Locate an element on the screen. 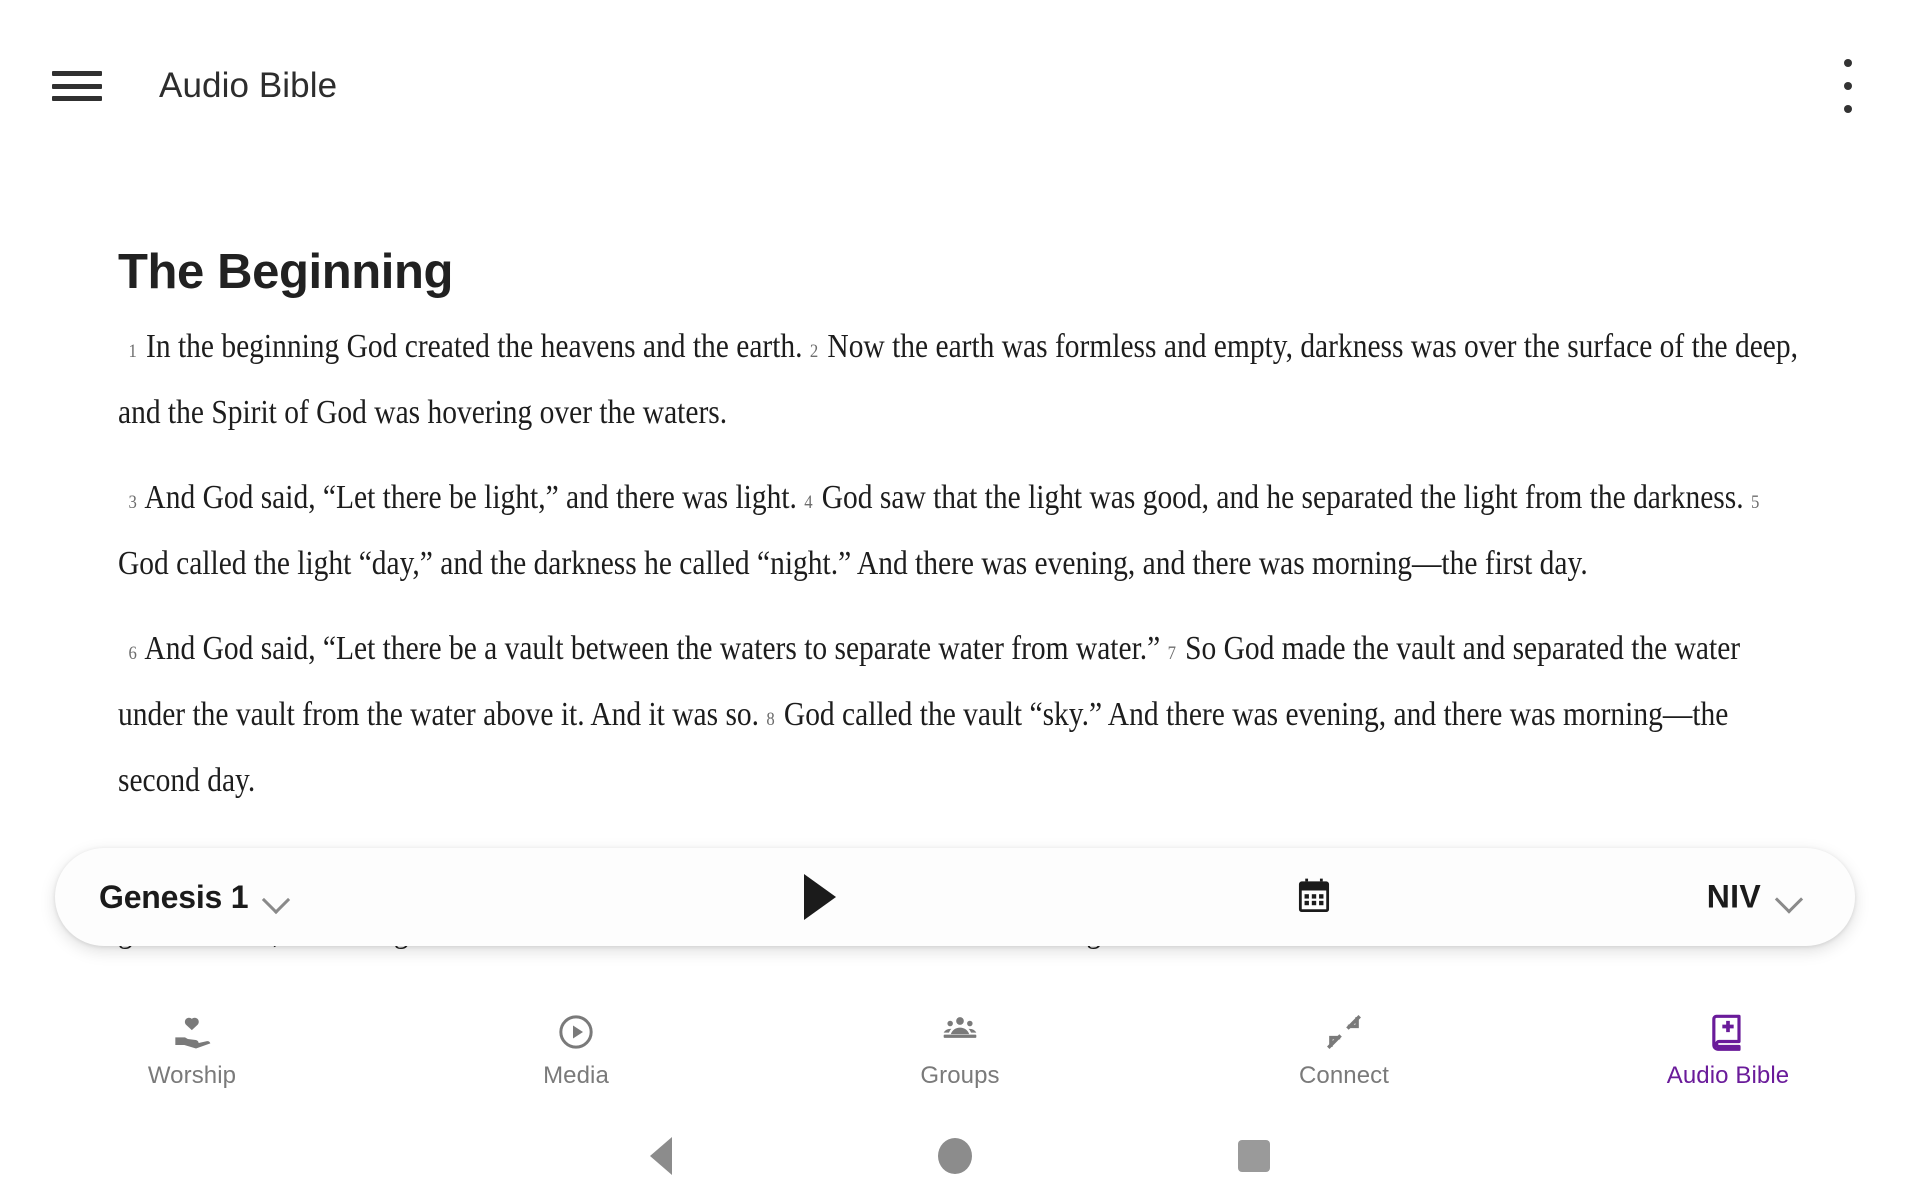 Image resolution: width=1920 pixels, height=1200 pixels. tab-connect: Connect is located at coordinates (1344, 1051).